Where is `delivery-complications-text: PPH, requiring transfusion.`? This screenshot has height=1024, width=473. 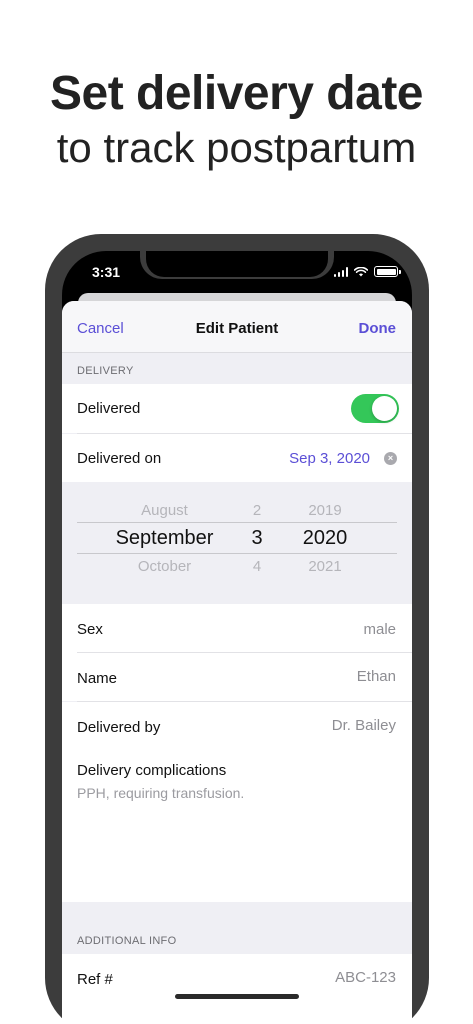
delivery-complications-text: PPH, requiring transfusion. is located at coordinates (160, 793).